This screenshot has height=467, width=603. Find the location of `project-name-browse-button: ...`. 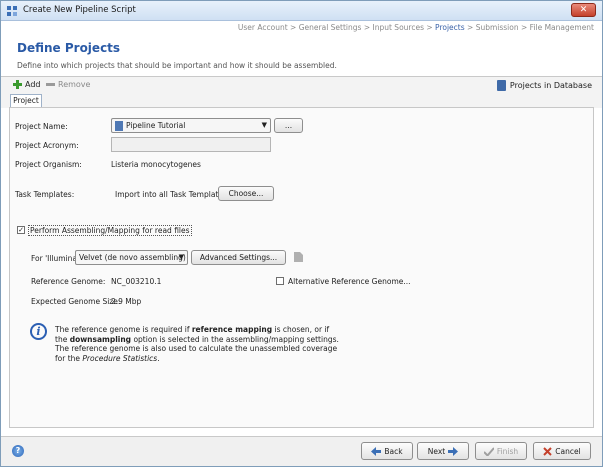

project-name-browse-button: ... is located at coordinates (288, 125).